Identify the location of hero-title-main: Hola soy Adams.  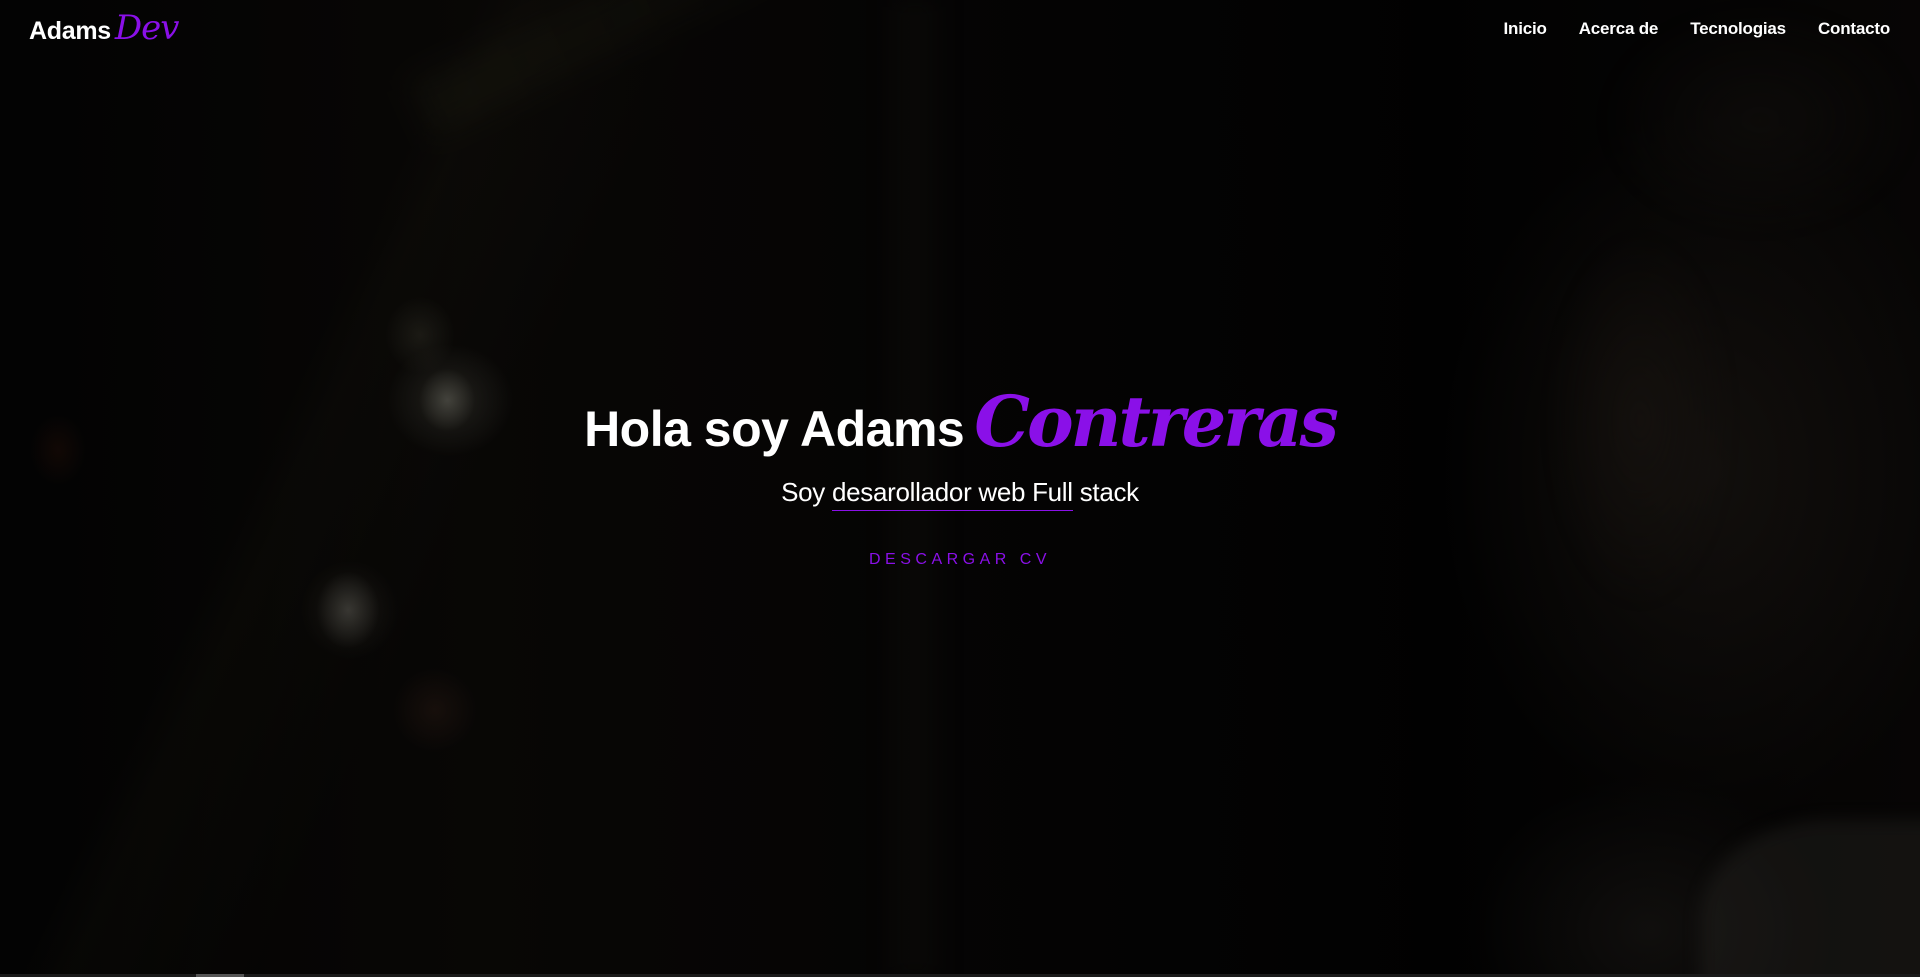
(774, 429).